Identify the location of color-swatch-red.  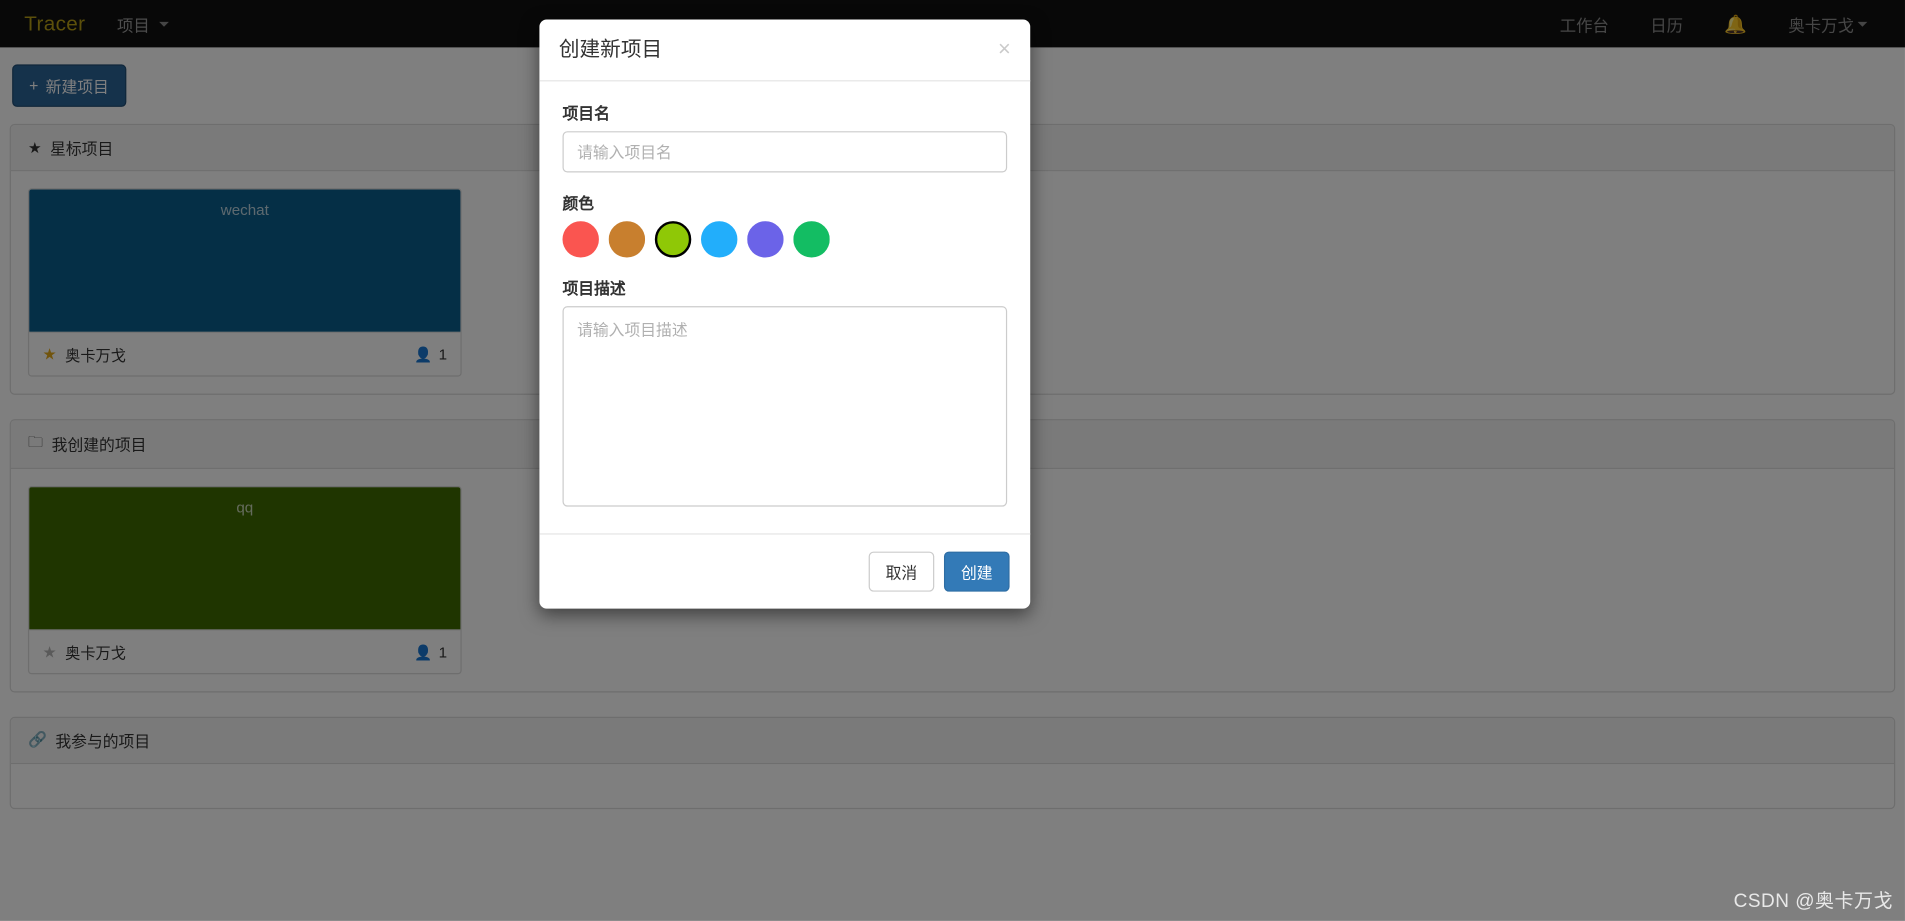
(580, 240).